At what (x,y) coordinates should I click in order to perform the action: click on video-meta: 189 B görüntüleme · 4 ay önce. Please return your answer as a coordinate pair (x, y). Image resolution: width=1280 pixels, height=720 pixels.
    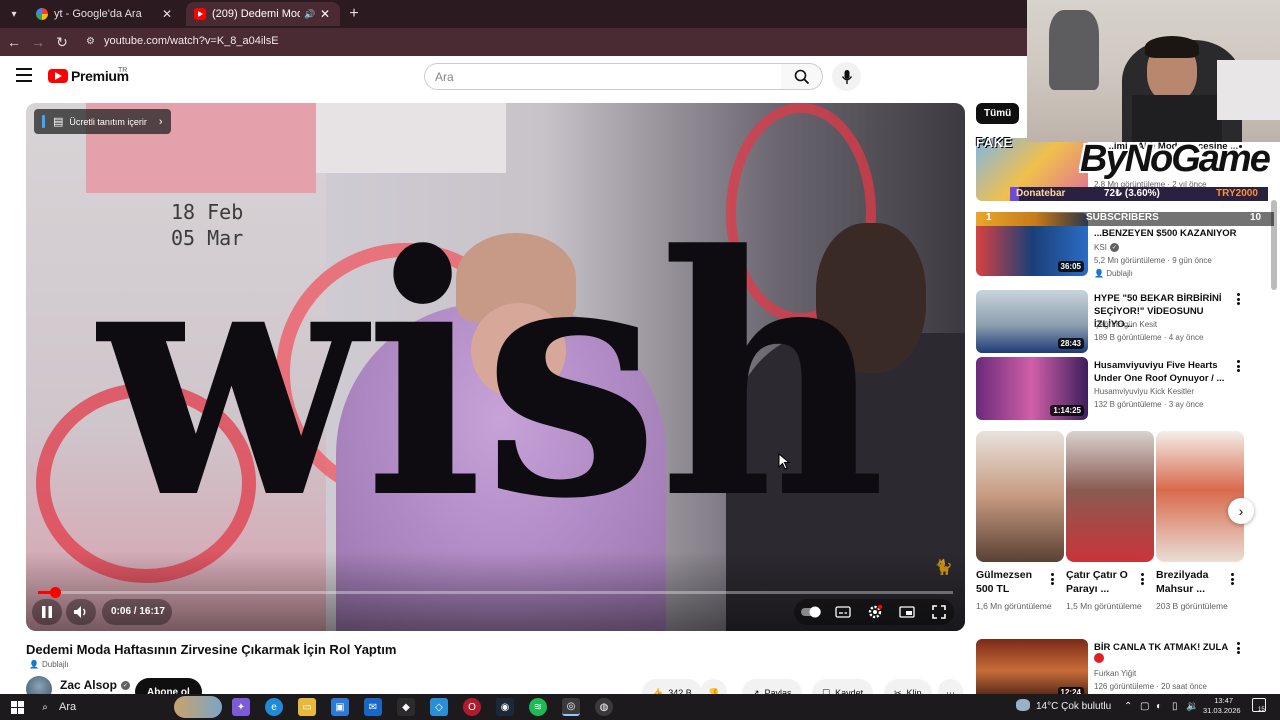
    Looking at the image, I should click on (1149, 337).